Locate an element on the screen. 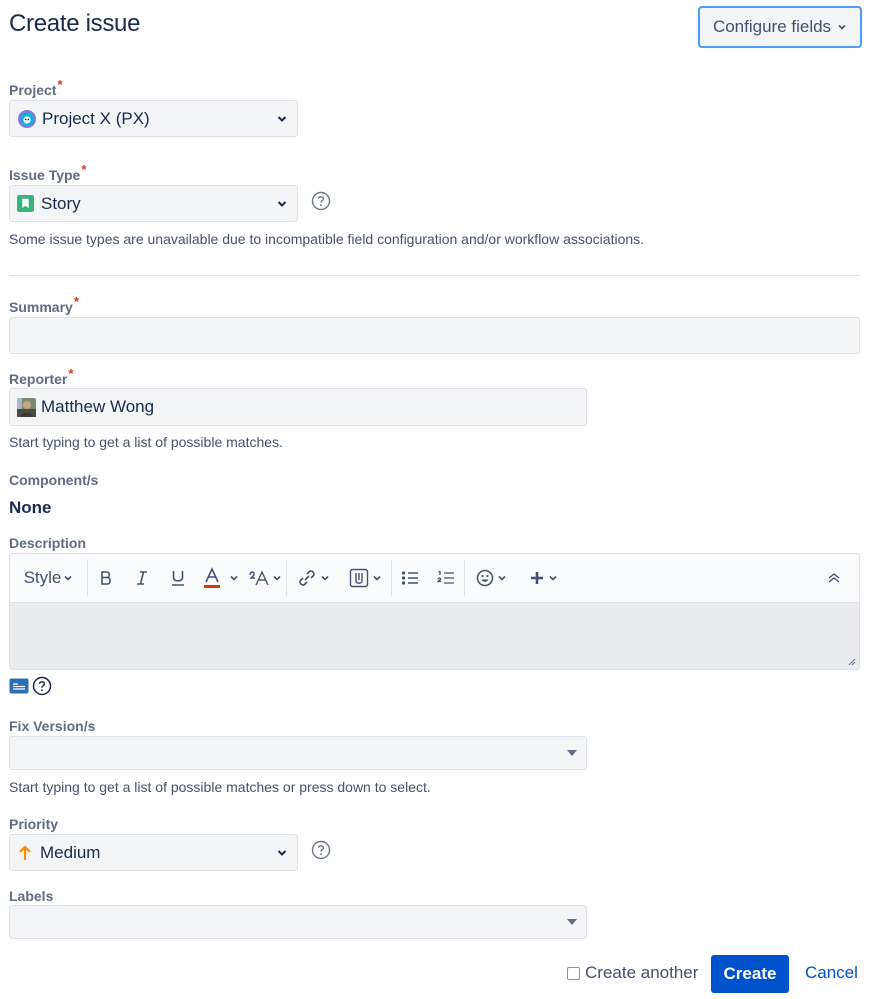  create-another-label: Create another is located at coordinates (642, 972).